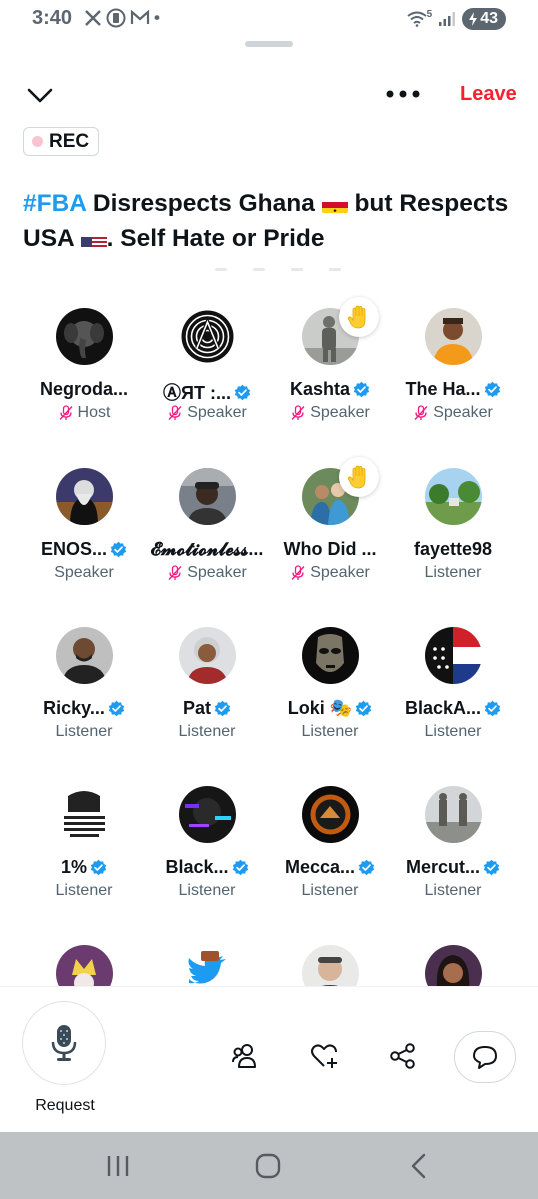 This screenshot has height=1199, width=538. I want to click on title-text-3: . Self Hate or Pride, so click(215, 238).